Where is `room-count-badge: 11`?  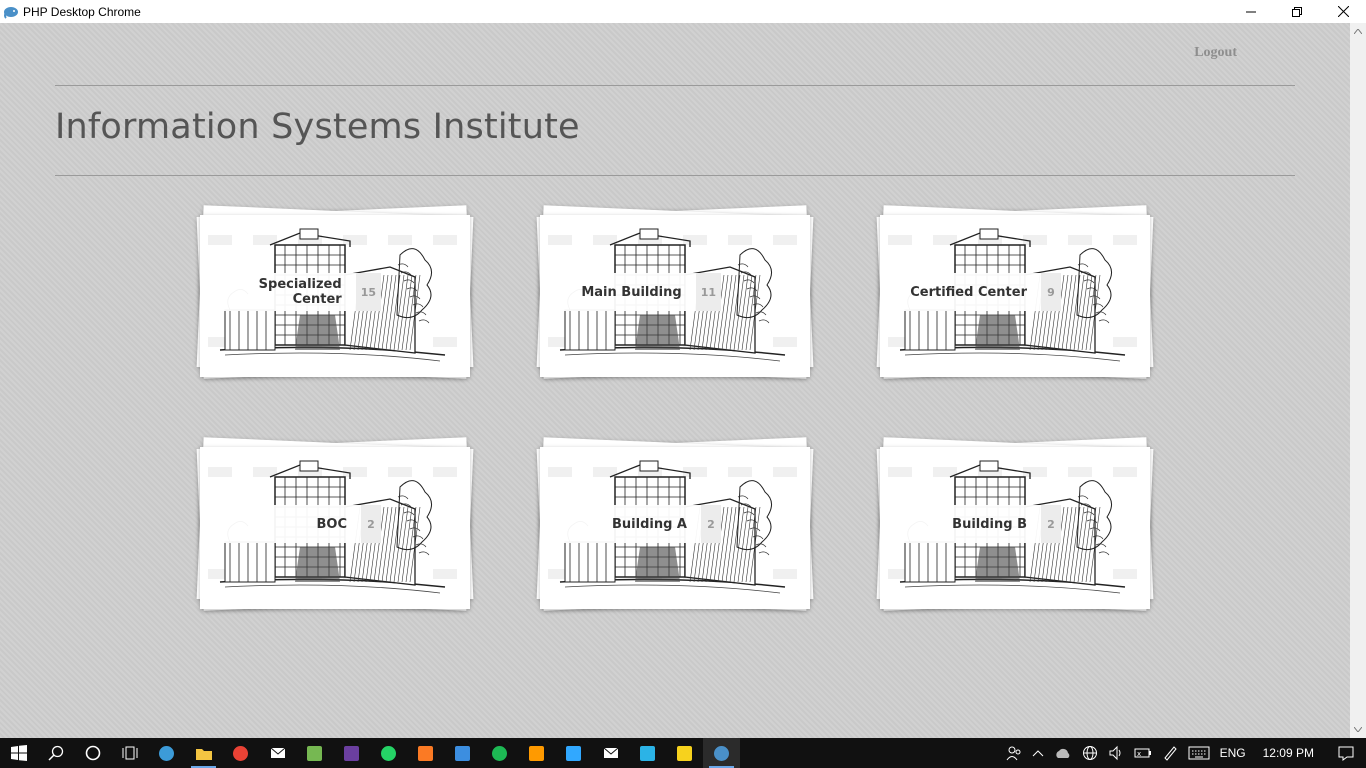
room-count-badge: 11 is located at coordinates (708, 292).